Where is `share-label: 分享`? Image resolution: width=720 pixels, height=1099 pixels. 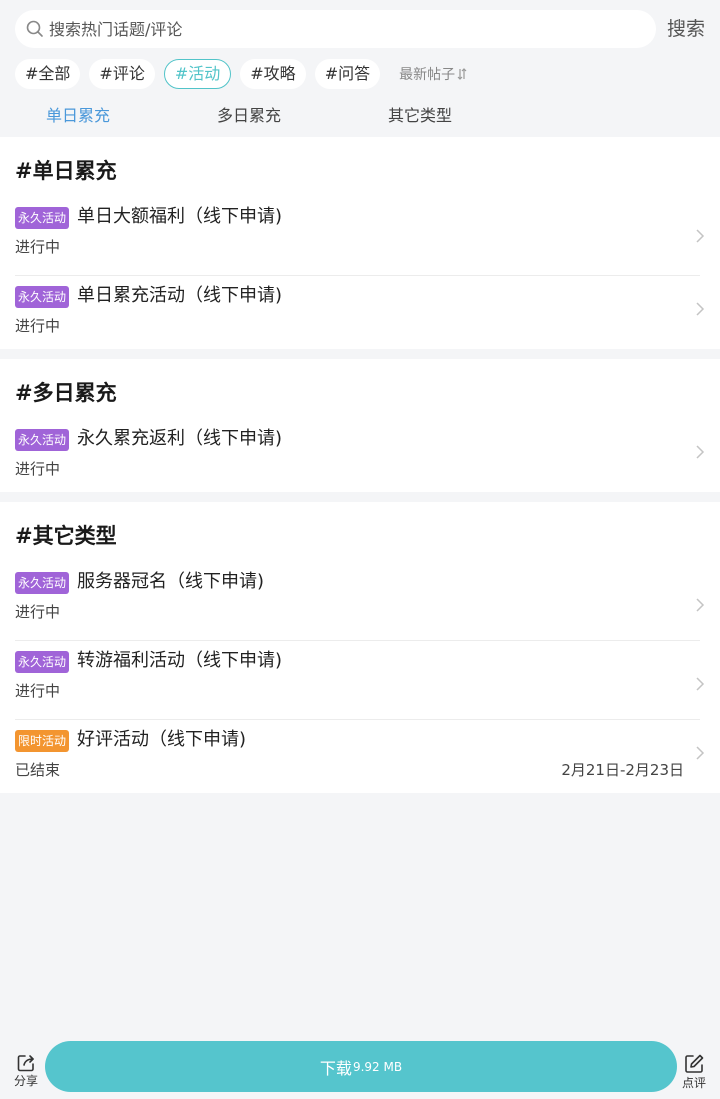
share-label: 分享 is located at coordinates (25, 1081).